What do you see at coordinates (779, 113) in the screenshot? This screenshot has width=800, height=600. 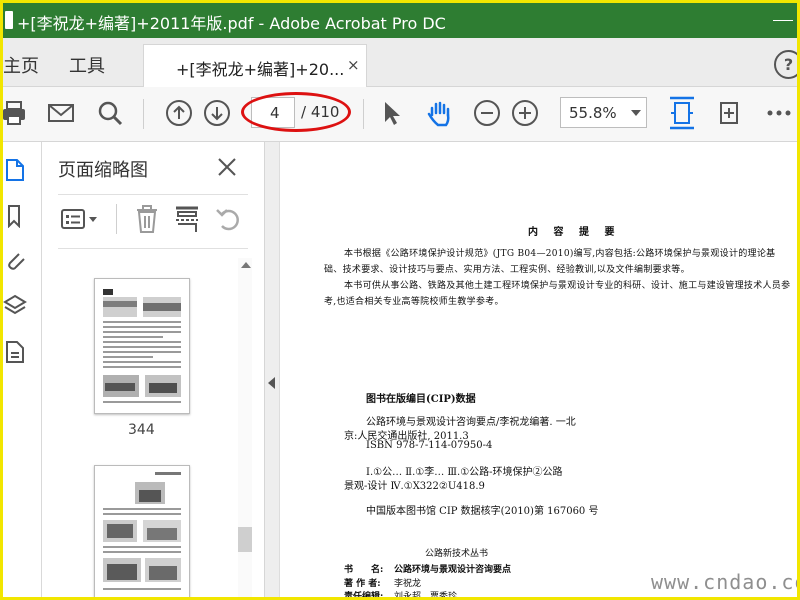 I see `more-icon` at bounding box center [779, 113].